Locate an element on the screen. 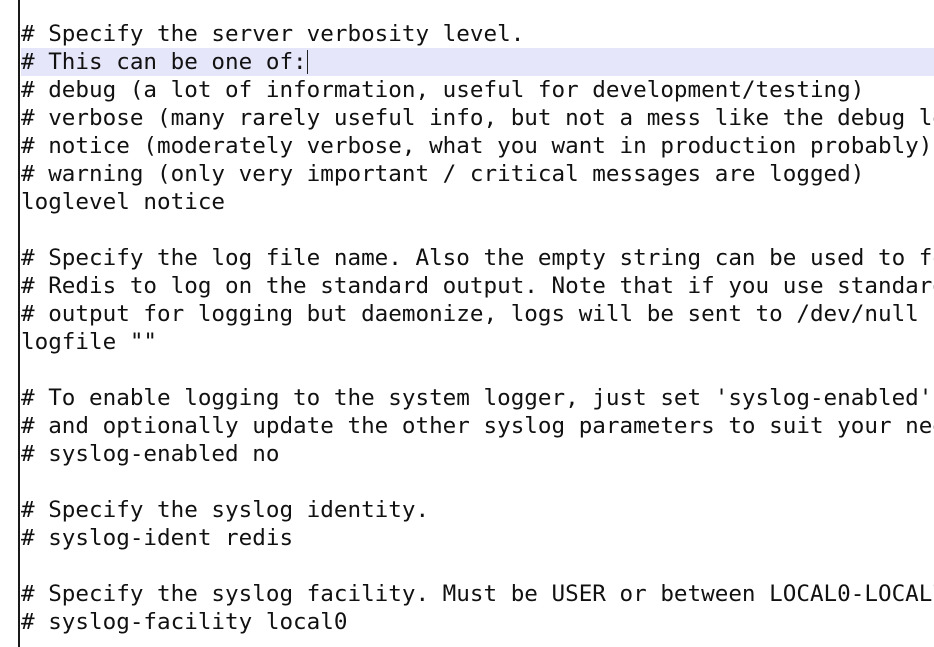 Image resolution: width=934 pixels, height=647 pixels. code-line-1: # Specify the server verbosity level. is located at coordinates (477, 34).